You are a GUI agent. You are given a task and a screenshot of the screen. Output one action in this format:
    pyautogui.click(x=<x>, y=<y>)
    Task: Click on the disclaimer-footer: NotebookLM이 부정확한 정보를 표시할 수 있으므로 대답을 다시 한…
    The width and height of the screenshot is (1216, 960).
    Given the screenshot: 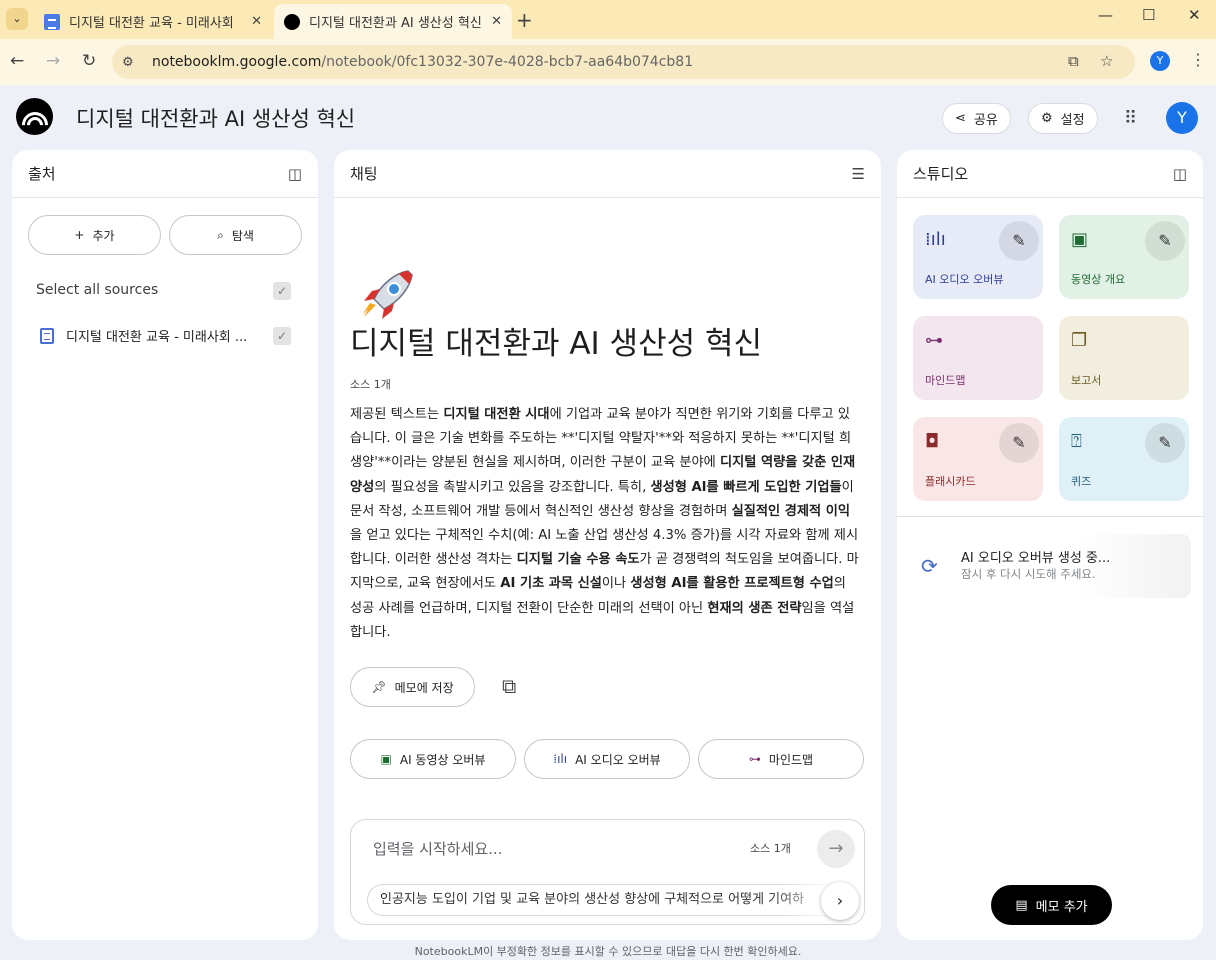 What is the action you would take?
    pyautogui.click(x=608, y=951)
    